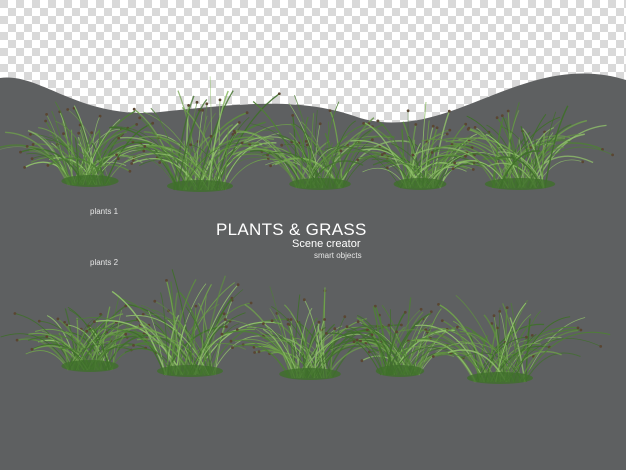 The height and width of the screenshot is (470, 626). Describe the element at coordinates (104, 211) in the screenshot. I see `row-label-plants-1: plants 1` at that location.